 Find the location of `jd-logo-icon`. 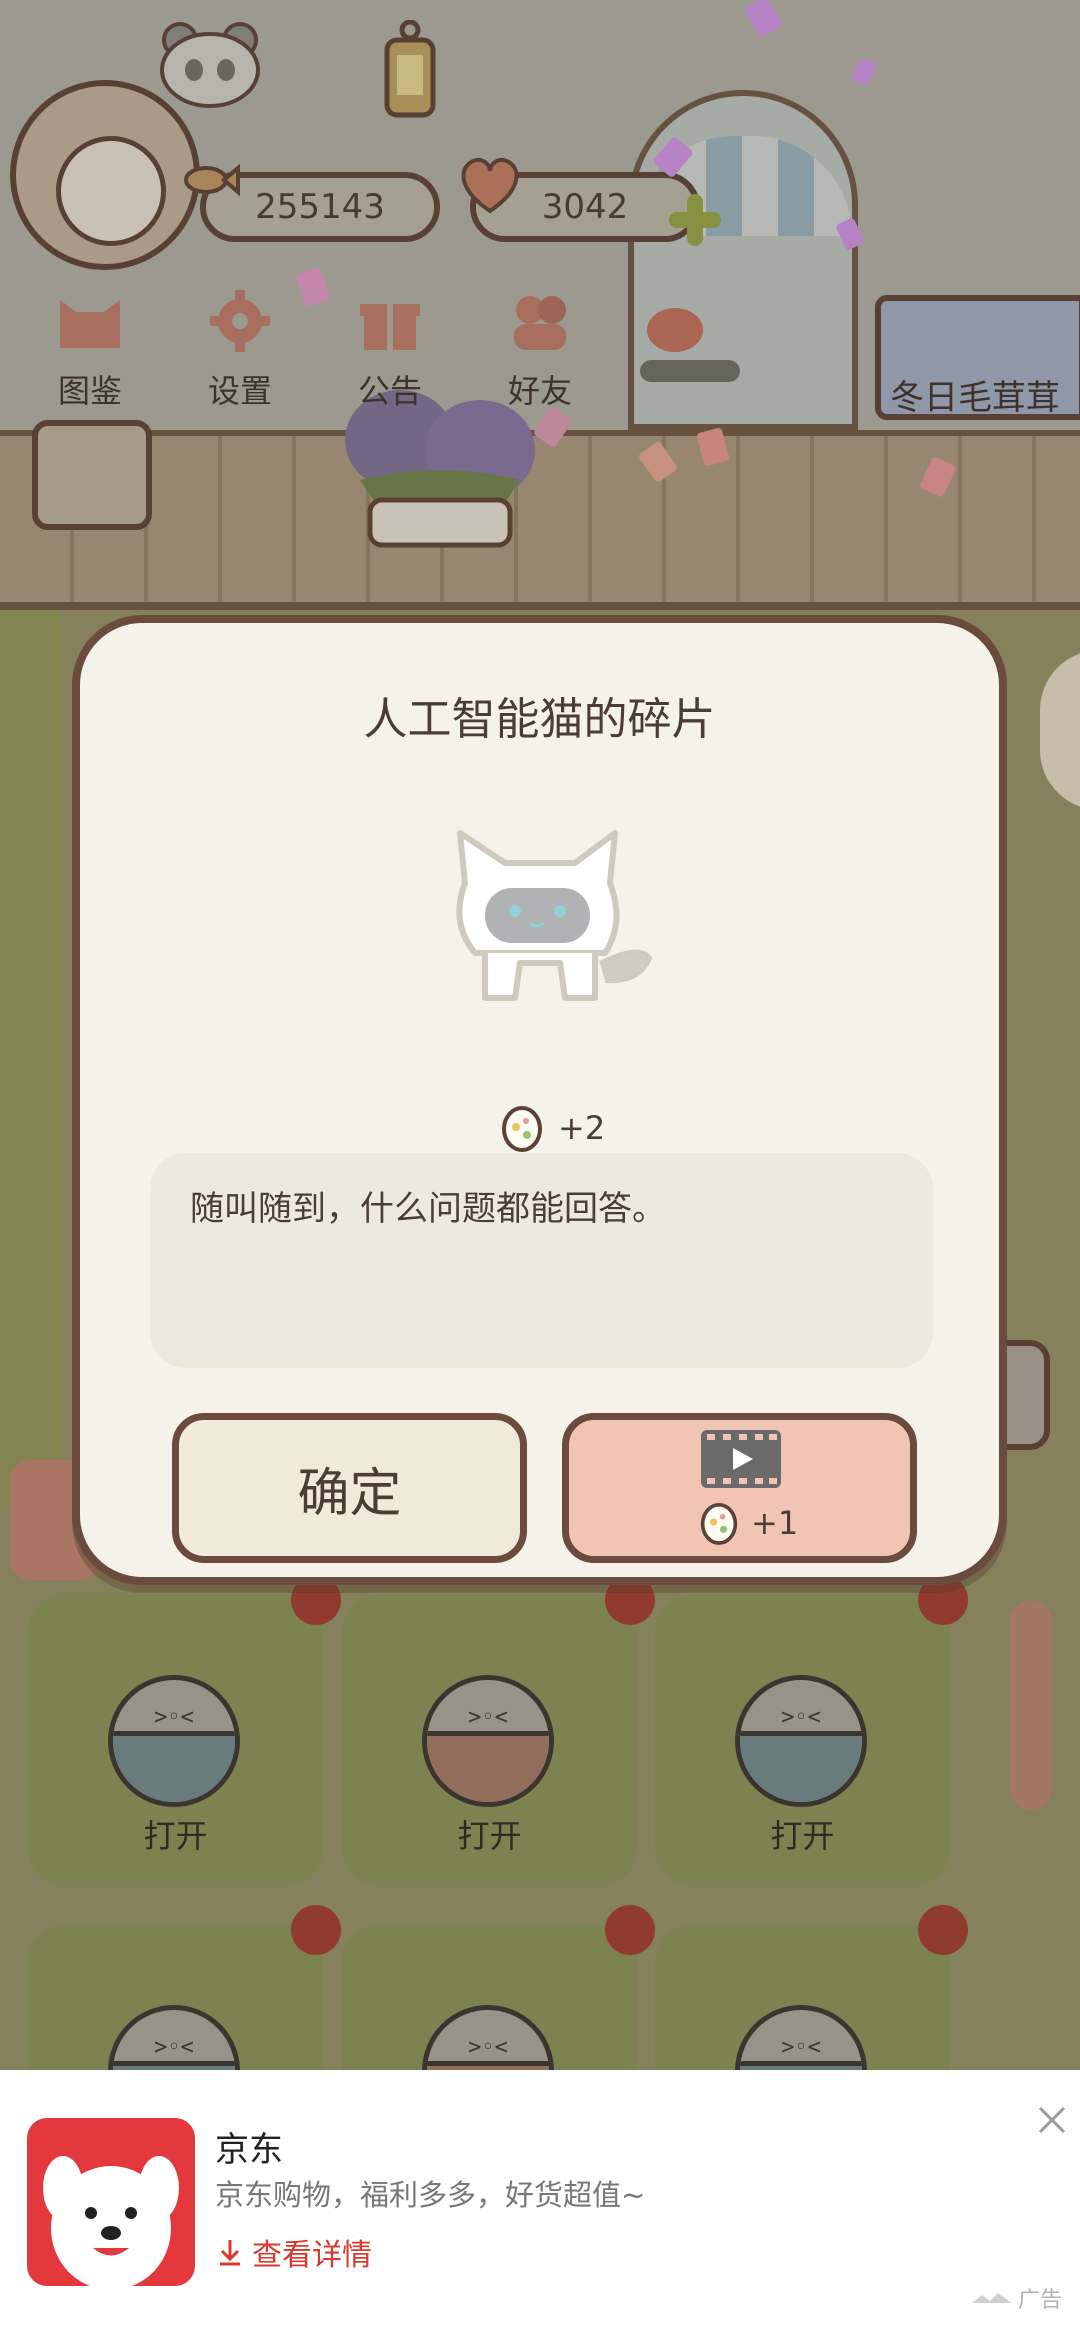

jd-logo-icon is located at coordinates (111, 2202).